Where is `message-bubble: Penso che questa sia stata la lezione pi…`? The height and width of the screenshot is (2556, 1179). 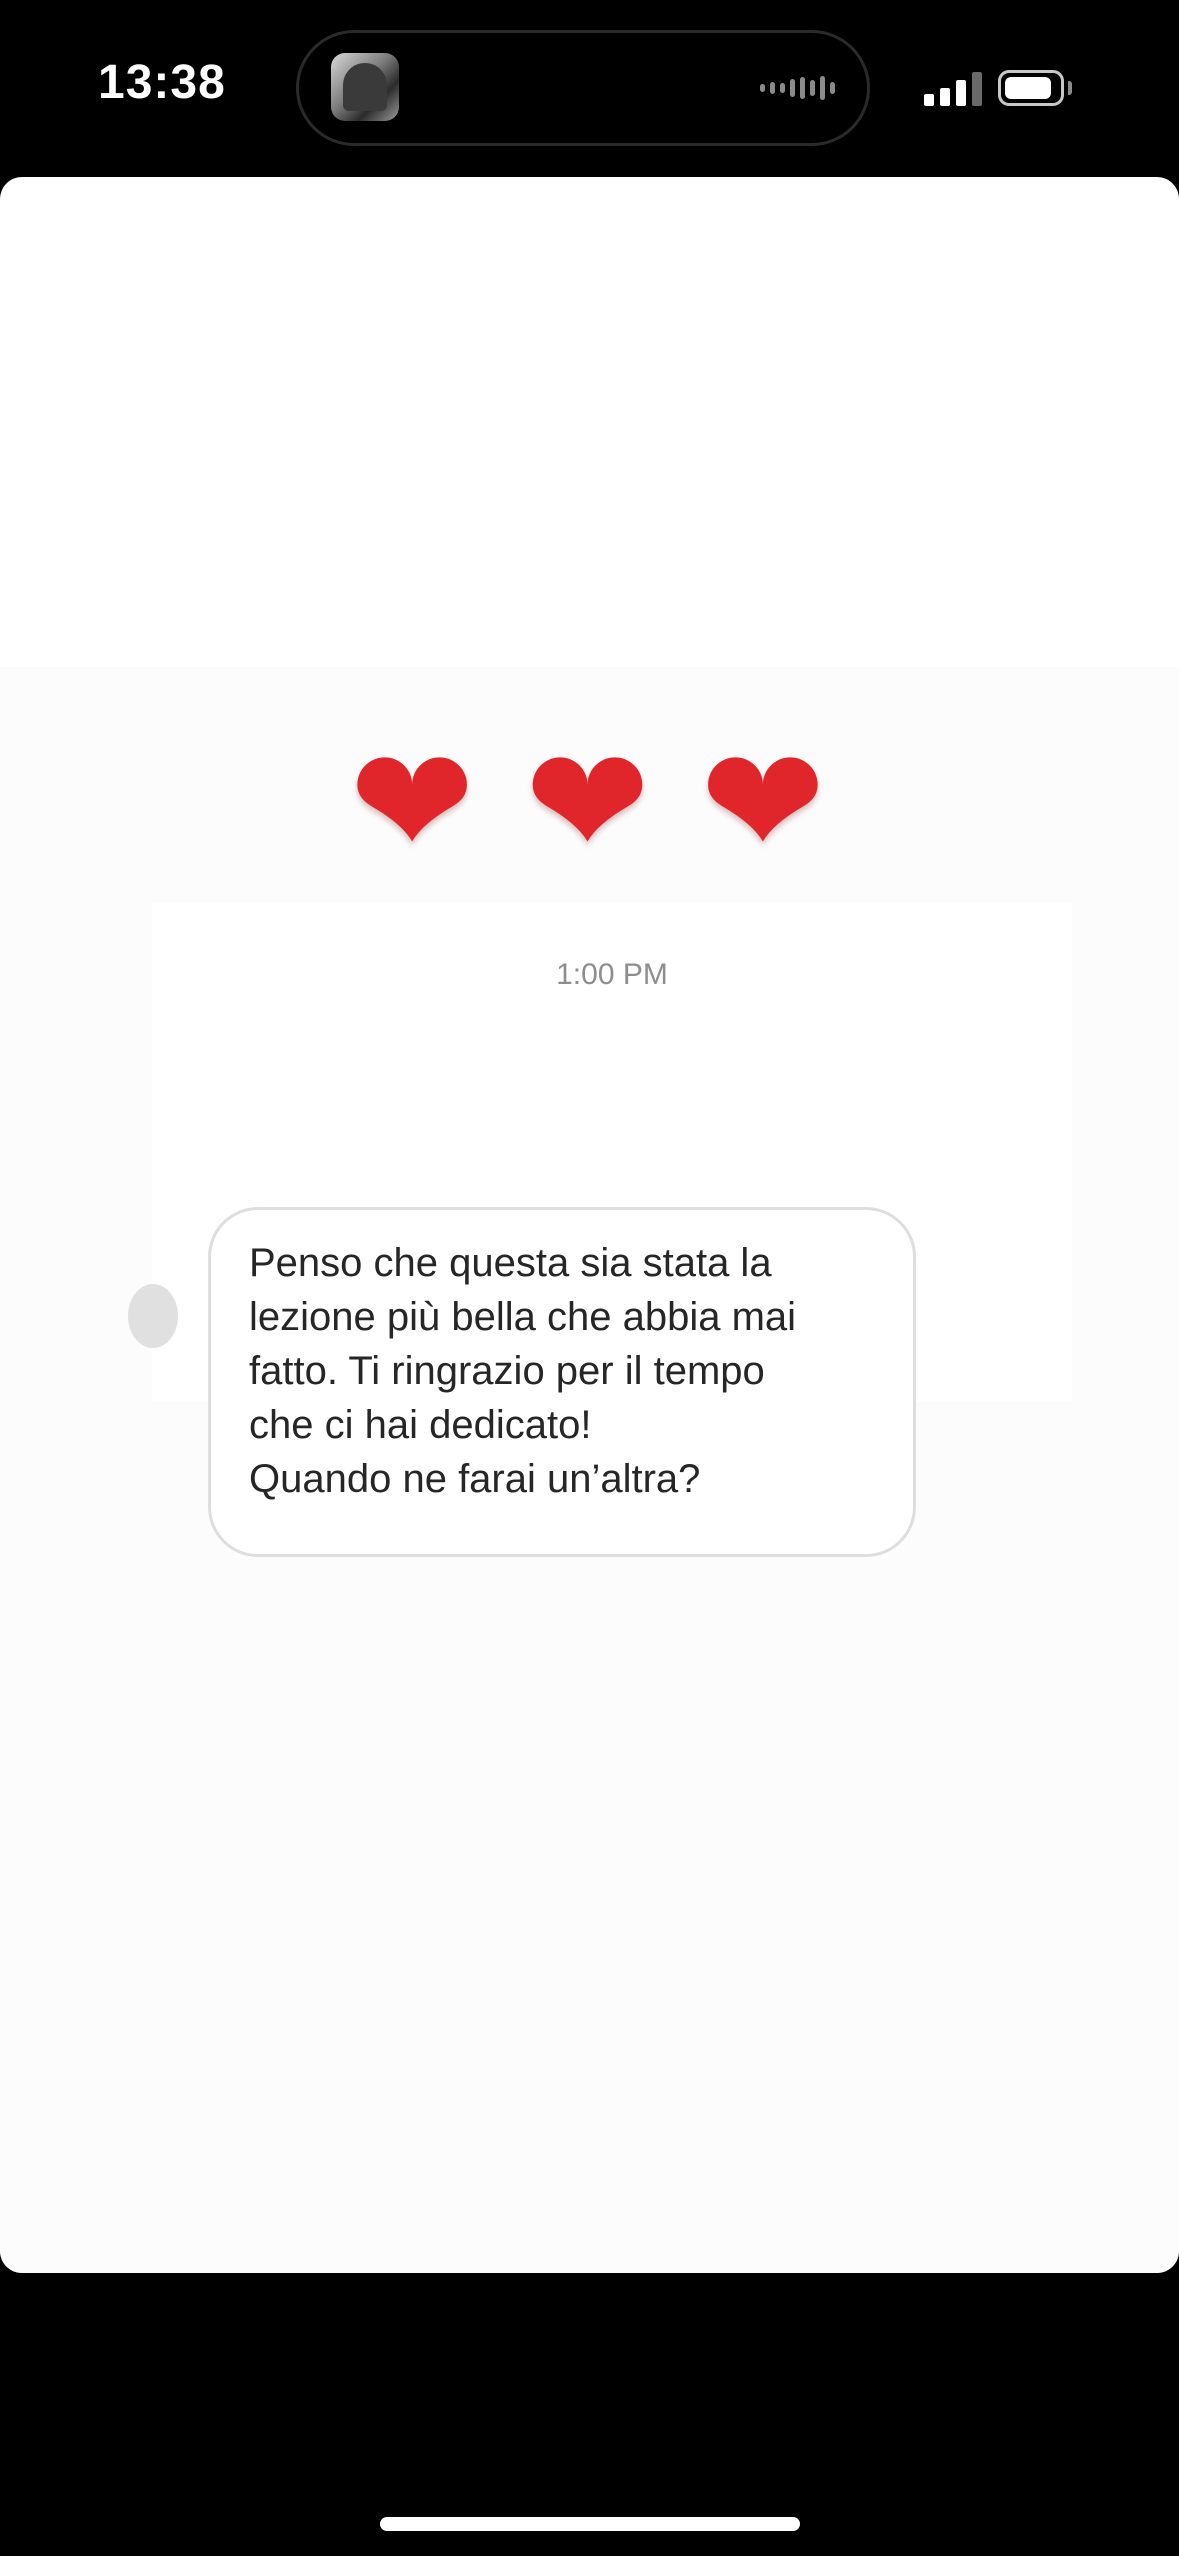 message-bubble: Penso che questa sia stata la lezione pi… is located at coordinates (562, 1382).